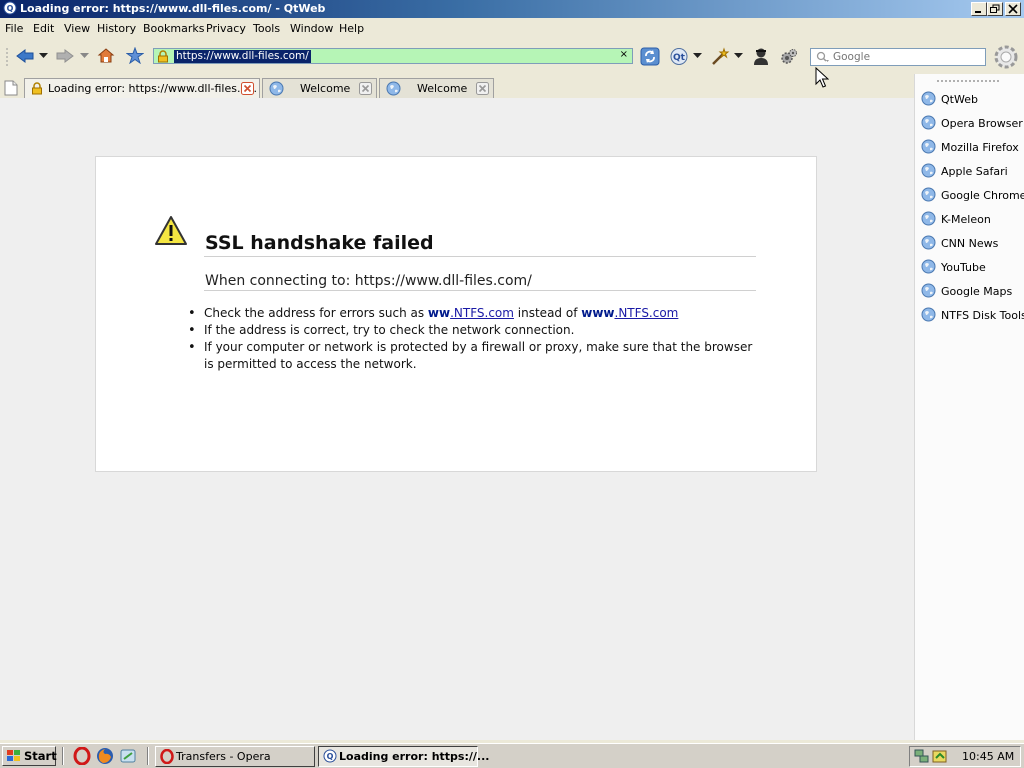 Image resolution: width=1024 pixels, height=768 pixels. Describe the element at coordinates (29, 756) in the screenshot. I see `start-button: Start` at that location.